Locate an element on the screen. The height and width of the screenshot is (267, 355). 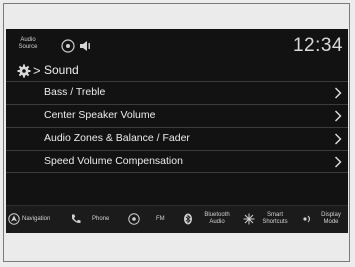
volume-icon is located at coordinates (85, 46).